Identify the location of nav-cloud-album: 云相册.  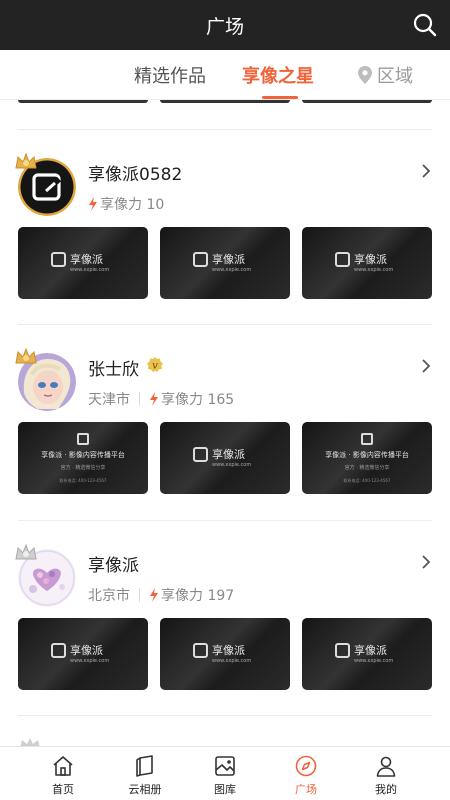
(145, 773).